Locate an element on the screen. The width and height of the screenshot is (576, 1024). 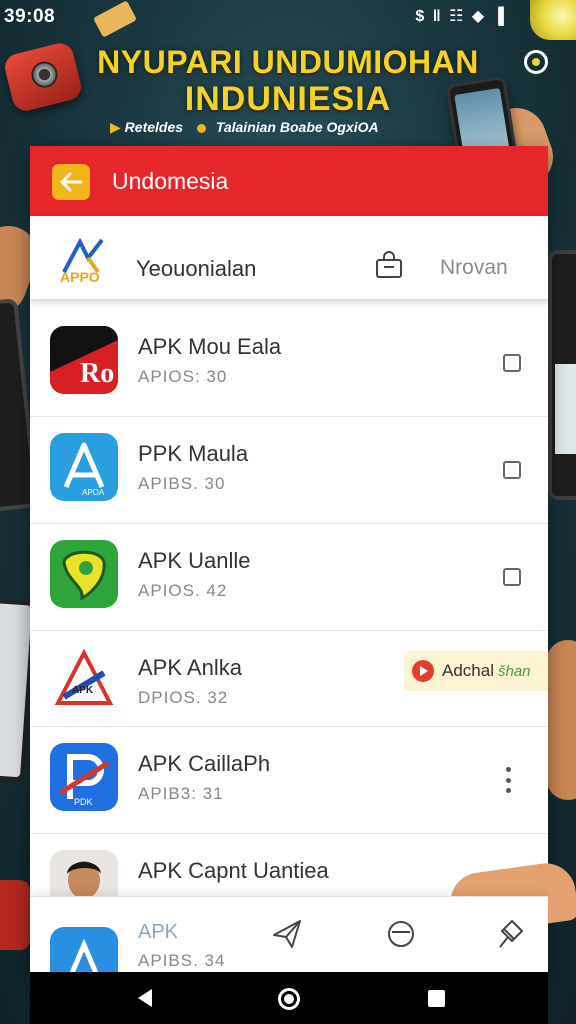
decor-red-prop is located at coordinates (15, 915).